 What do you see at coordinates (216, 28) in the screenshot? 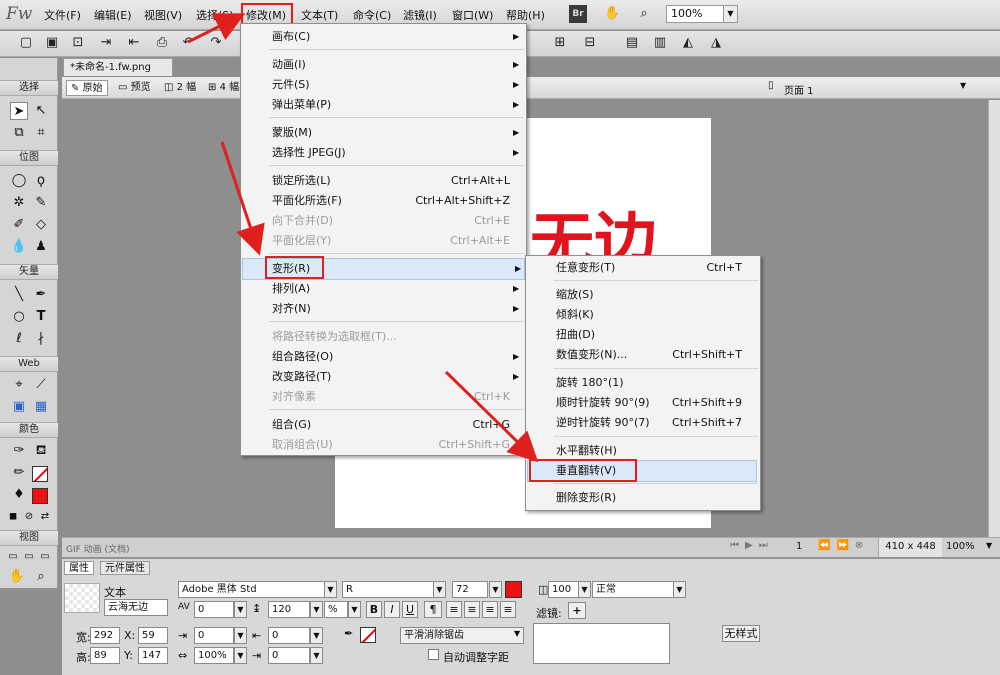
I see `arrow-to-modify` at bounding box center [216, 28].